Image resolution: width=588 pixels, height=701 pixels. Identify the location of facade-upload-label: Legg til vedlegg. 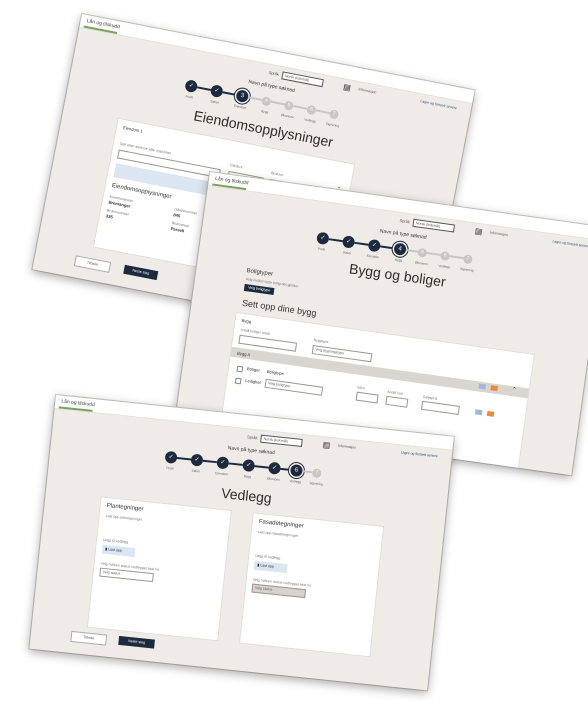
(268, 557).